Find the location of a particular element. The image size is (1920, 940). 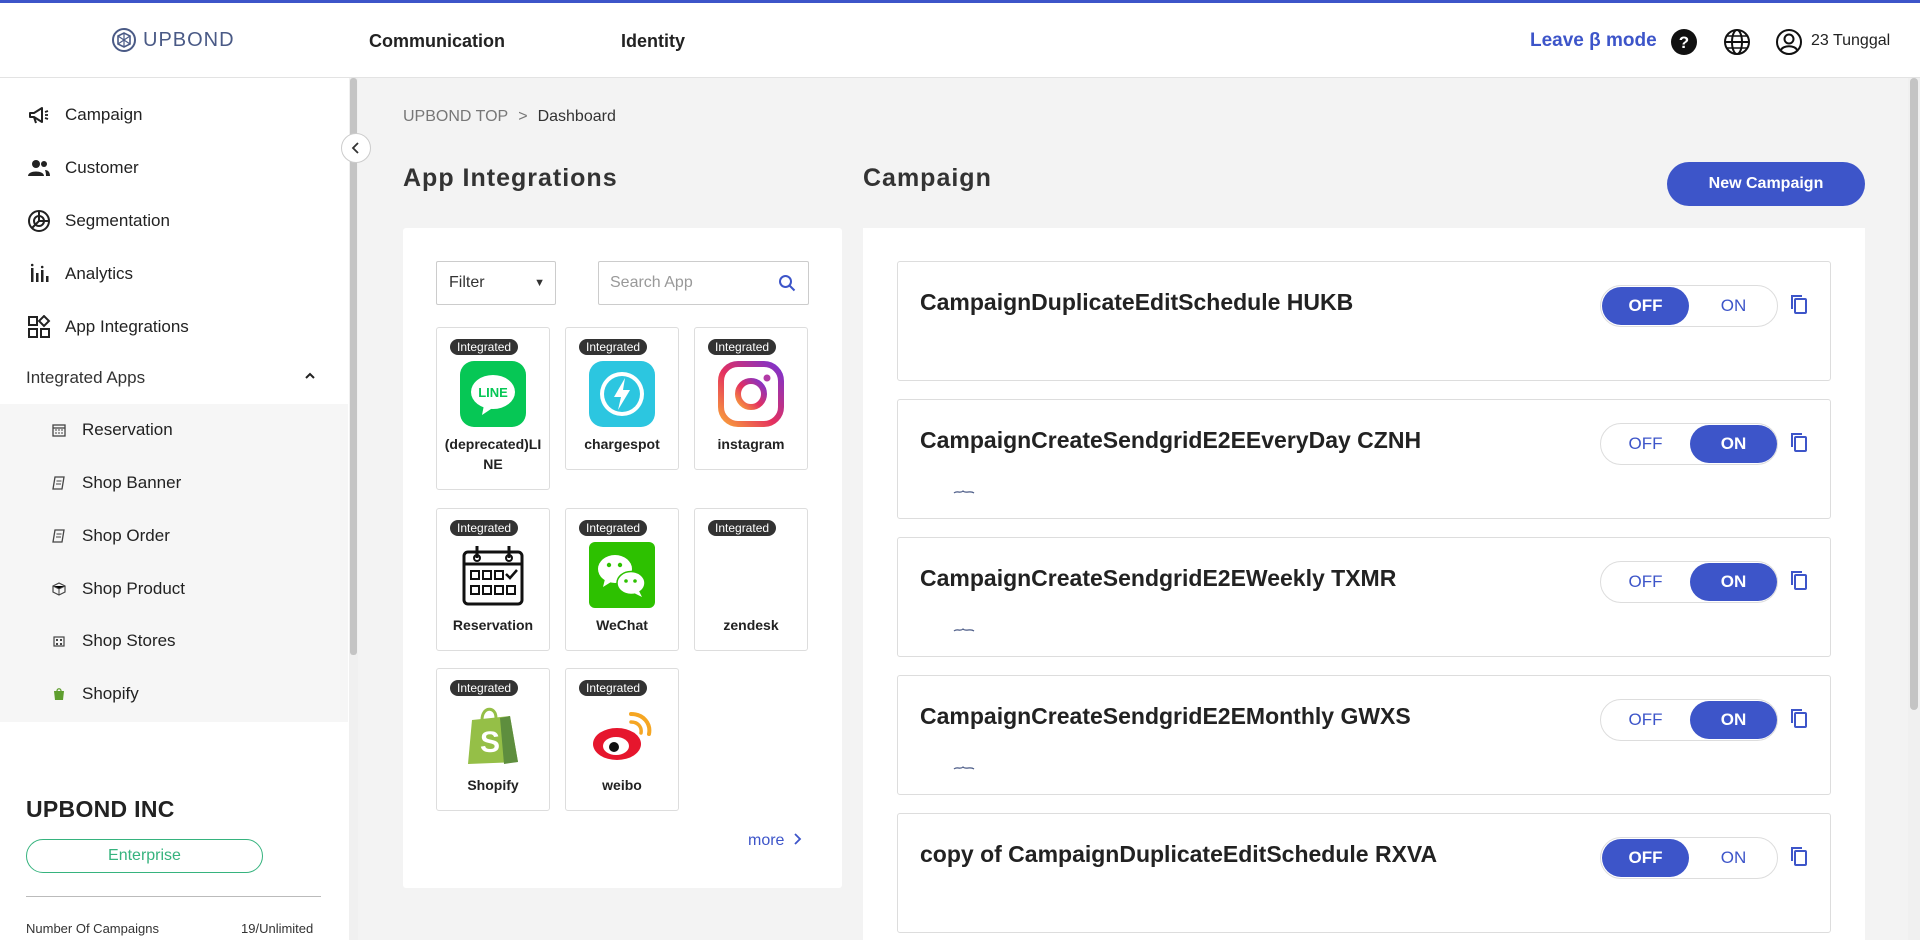

sidebar-scrollbar is located at coordinates (353, 509).